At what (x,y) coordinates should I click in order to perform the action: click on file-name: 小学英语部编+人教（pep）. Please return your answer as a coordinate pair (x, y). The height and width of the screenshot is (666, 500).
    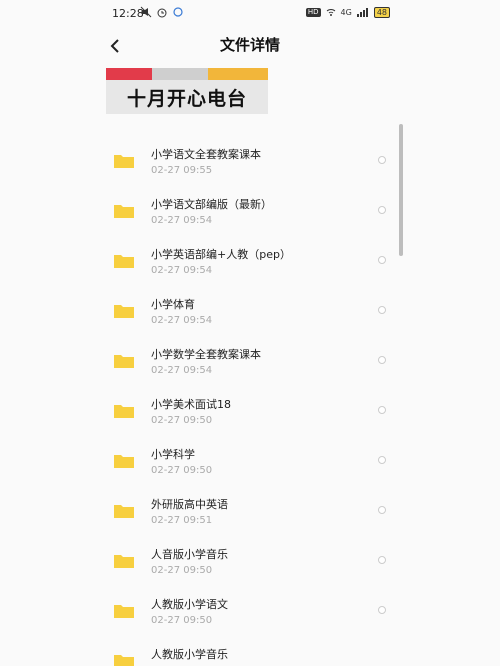
    Looking at the image, I should click on (221, 254).